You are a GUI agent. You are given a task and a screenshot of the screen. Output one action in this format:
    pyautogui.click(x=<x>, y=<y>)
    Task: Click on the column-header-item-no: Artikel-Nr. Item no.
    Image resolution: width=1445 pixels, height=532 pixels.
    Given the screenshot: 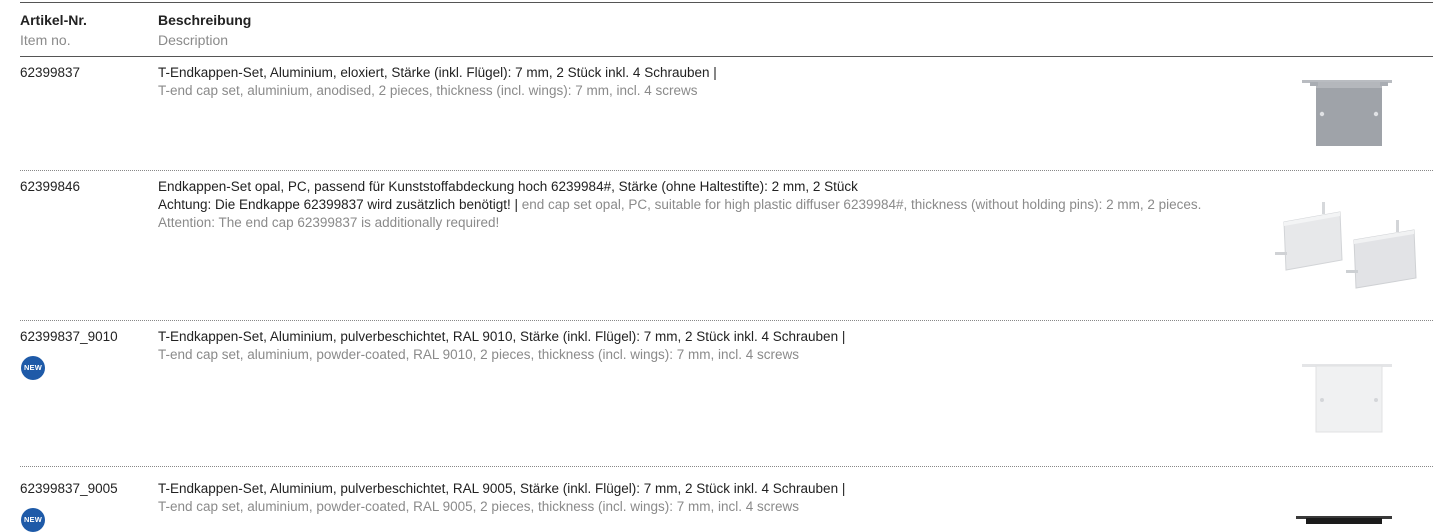 What is the action you would take?
    pyautogui.click(x=53, y=30)
    